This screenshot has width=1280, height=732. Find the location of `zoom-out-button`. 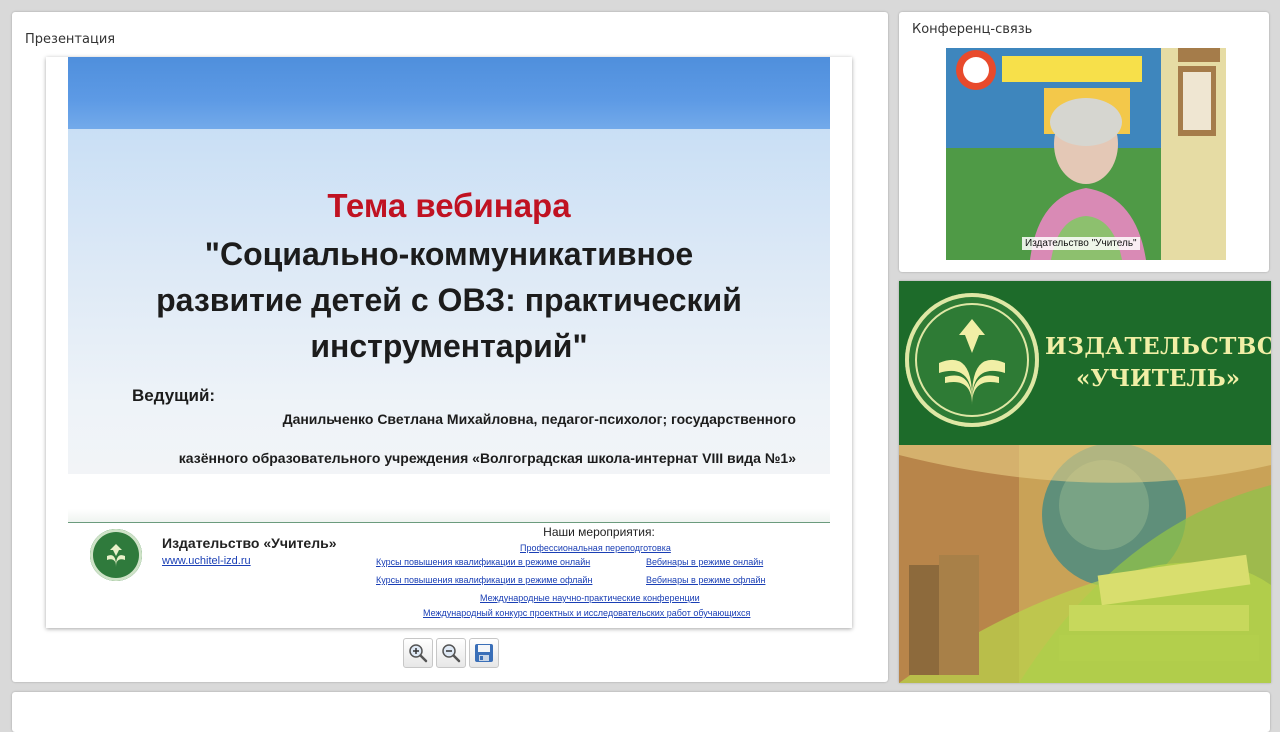

zoom-out-button is located at coordinates (451, 653).